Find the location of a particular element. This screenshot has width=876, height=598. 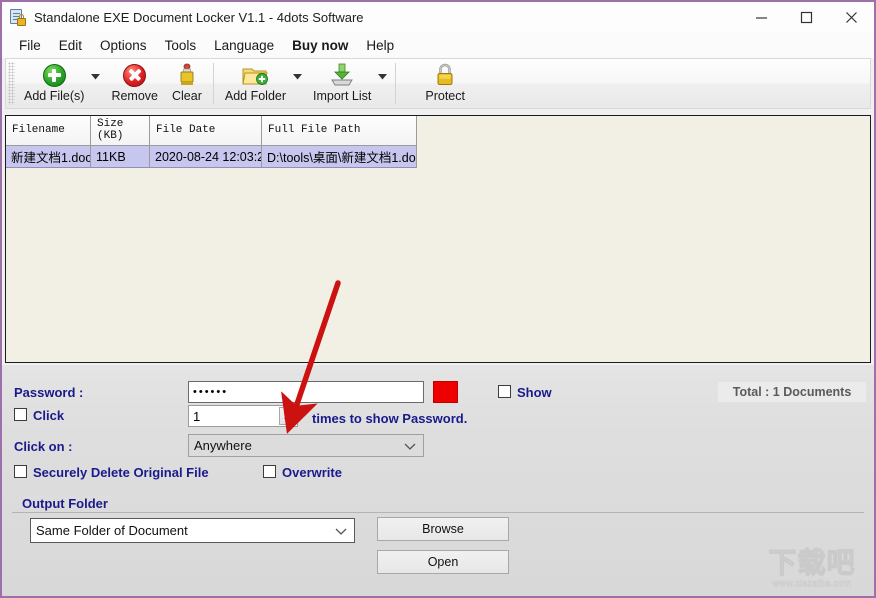

cell-full-file-path: D:\tools\桌面\新建文档1.doc is located at coordinates (339, 157).